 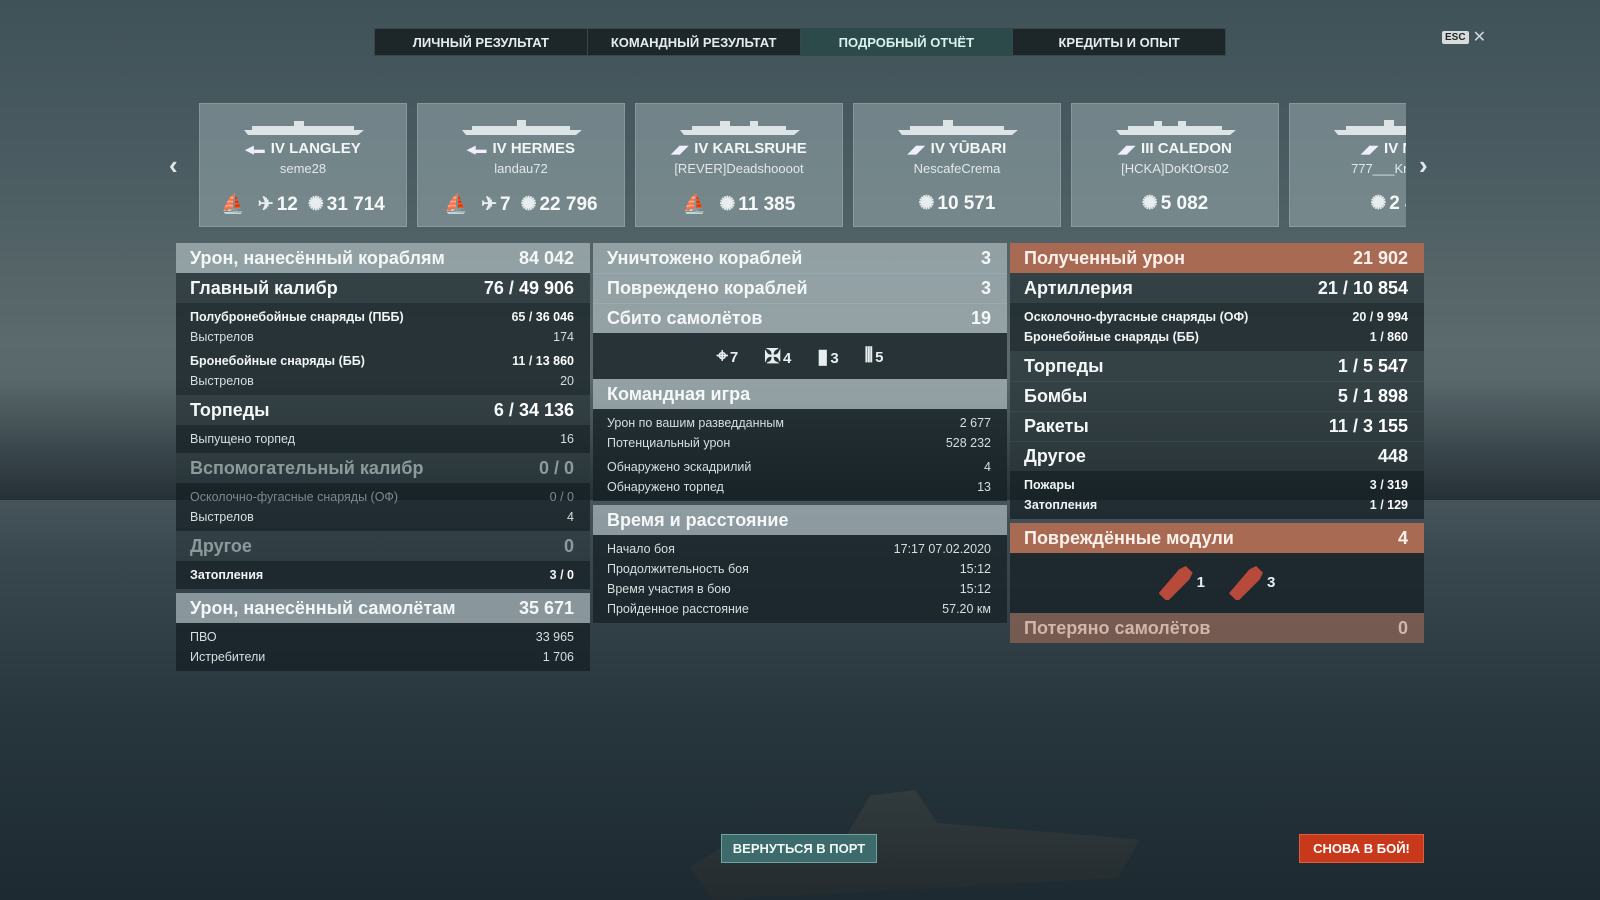 I want to click on received-other-details: Пожары 3 / 319 Затопления 1 / 129, so click(x=1217, y=495).